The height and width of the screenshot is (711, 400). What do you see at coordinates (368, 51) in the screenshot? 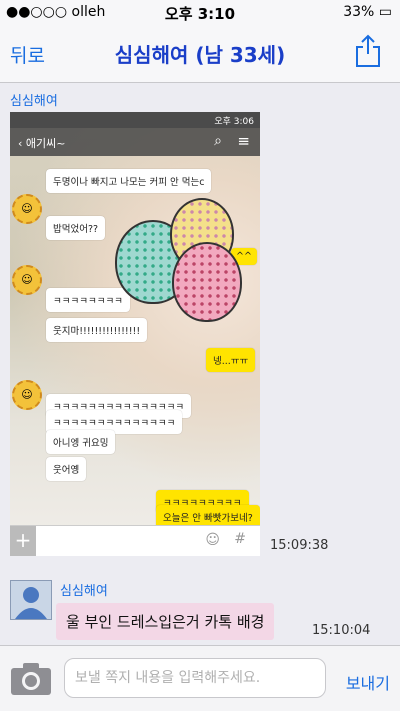
I see `share-icon` at bounding box center [368, 51].